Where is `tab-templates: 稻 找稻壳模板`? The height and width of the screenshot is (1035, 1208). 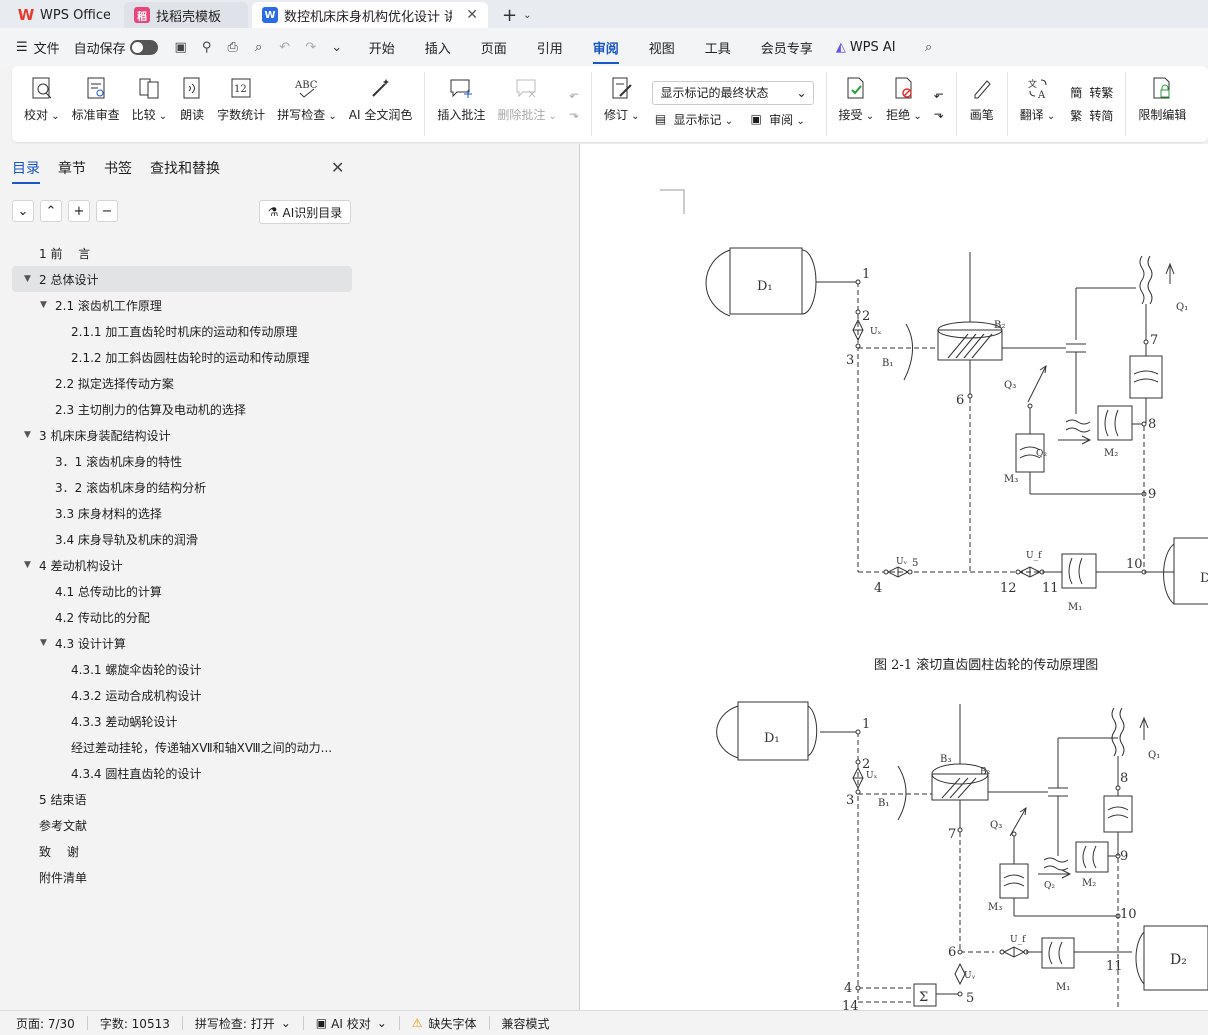 tab-templates: 稻 找稻壳模板 is located at coordinates (186, 15).